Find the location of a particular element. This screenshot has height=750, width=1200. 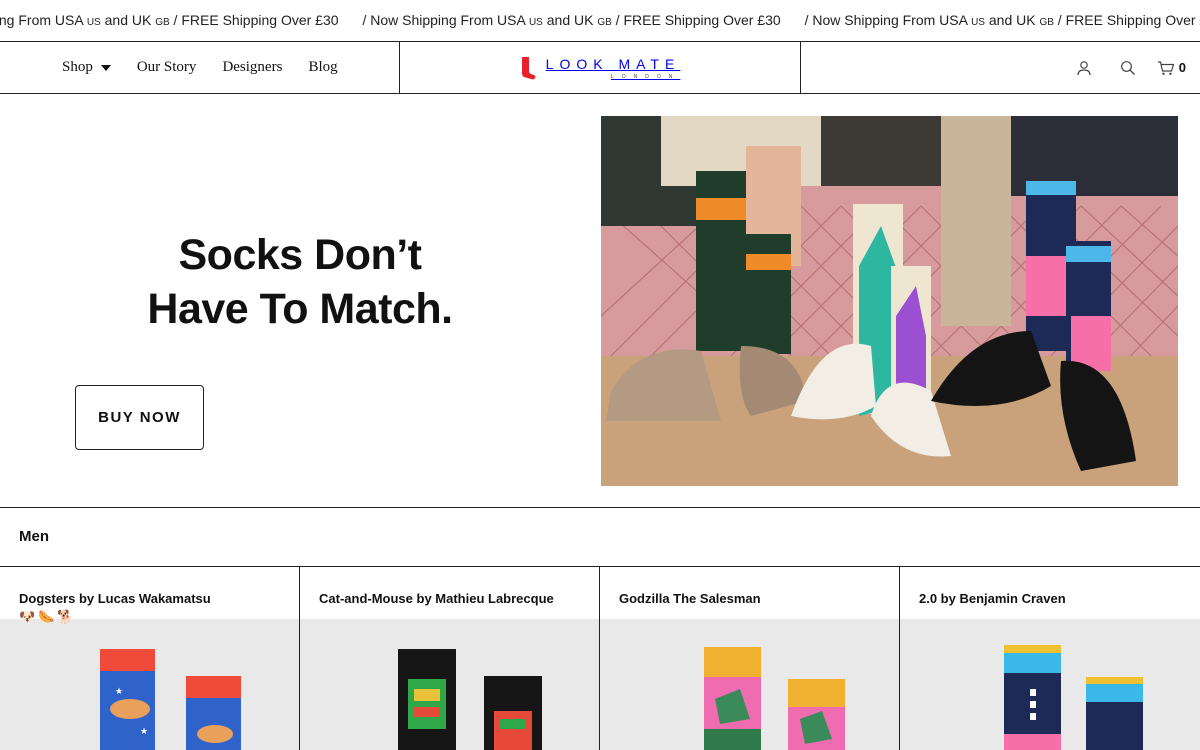

nav-shop-label: Shop is located at coordinates (77, 67).